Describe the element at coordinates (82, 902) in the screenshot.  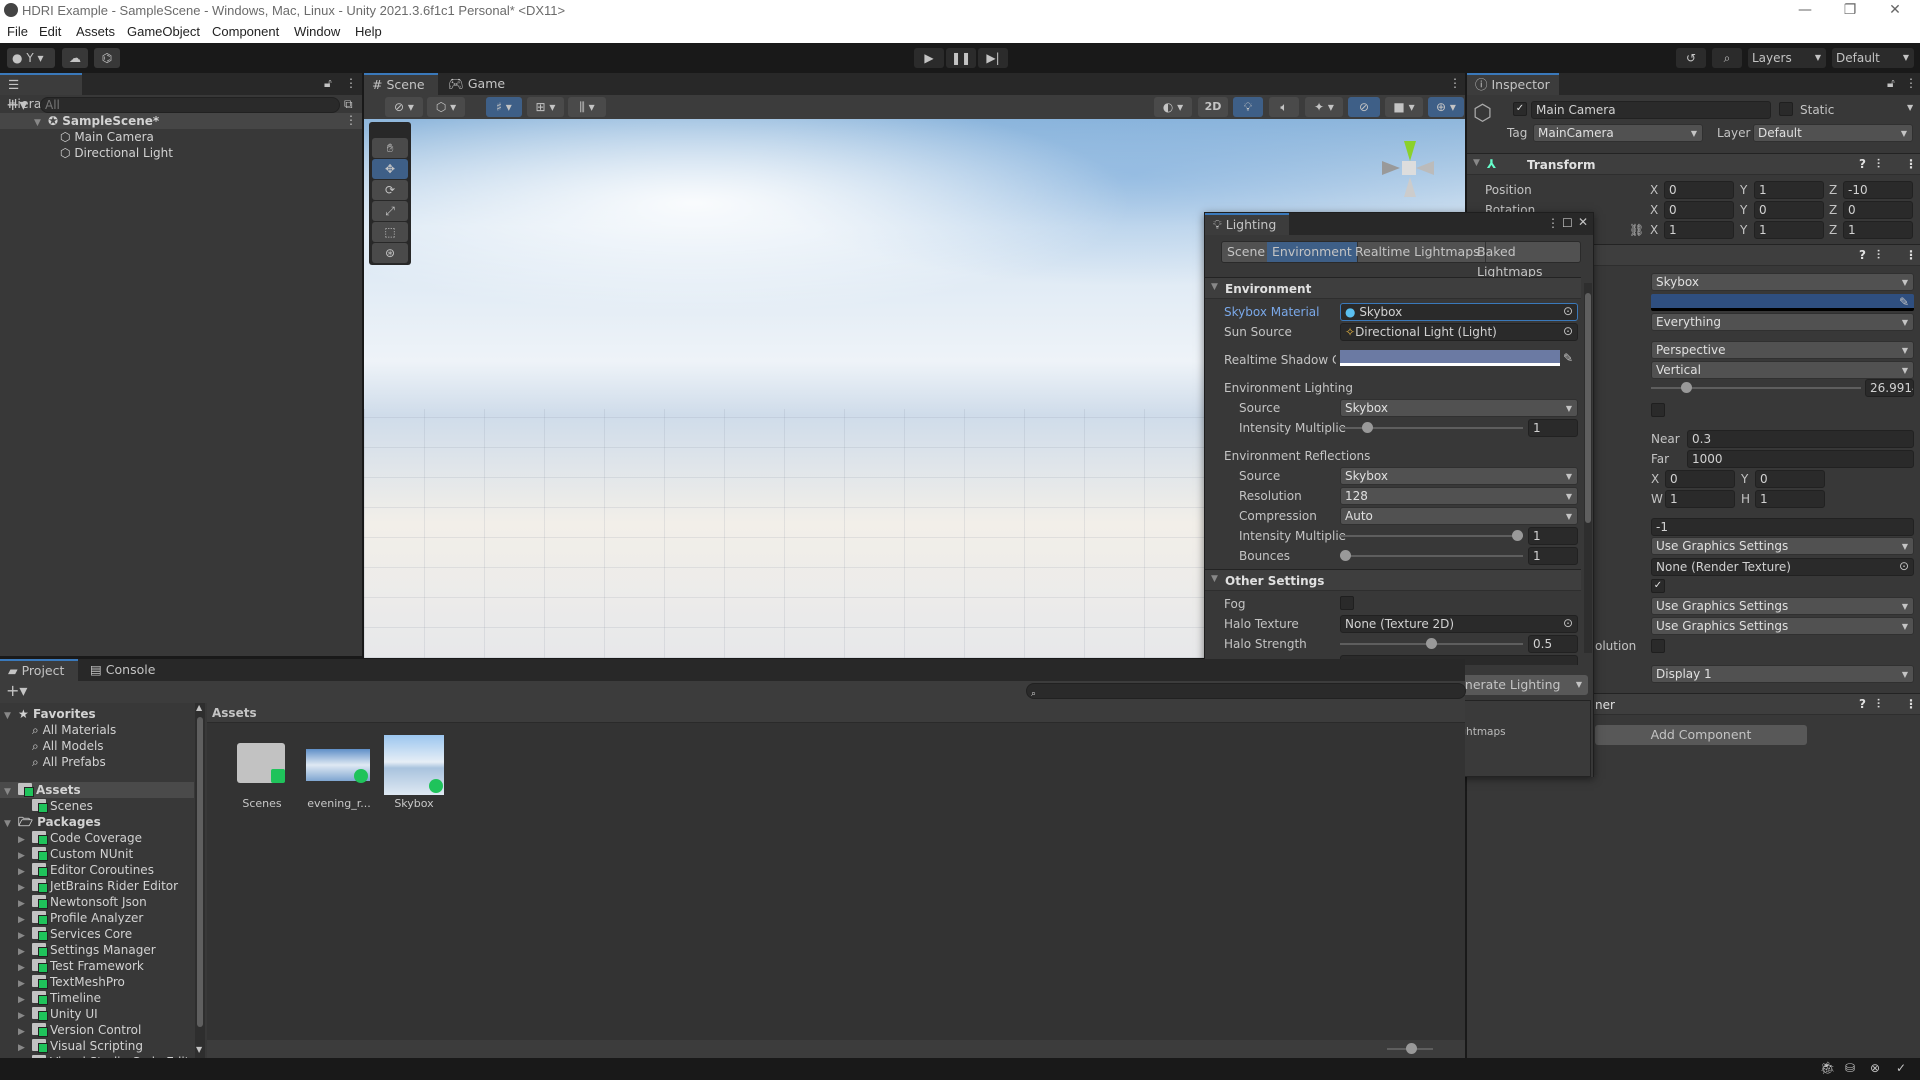
I see `package-item: ▶ Newtonsoft Json` at that location.